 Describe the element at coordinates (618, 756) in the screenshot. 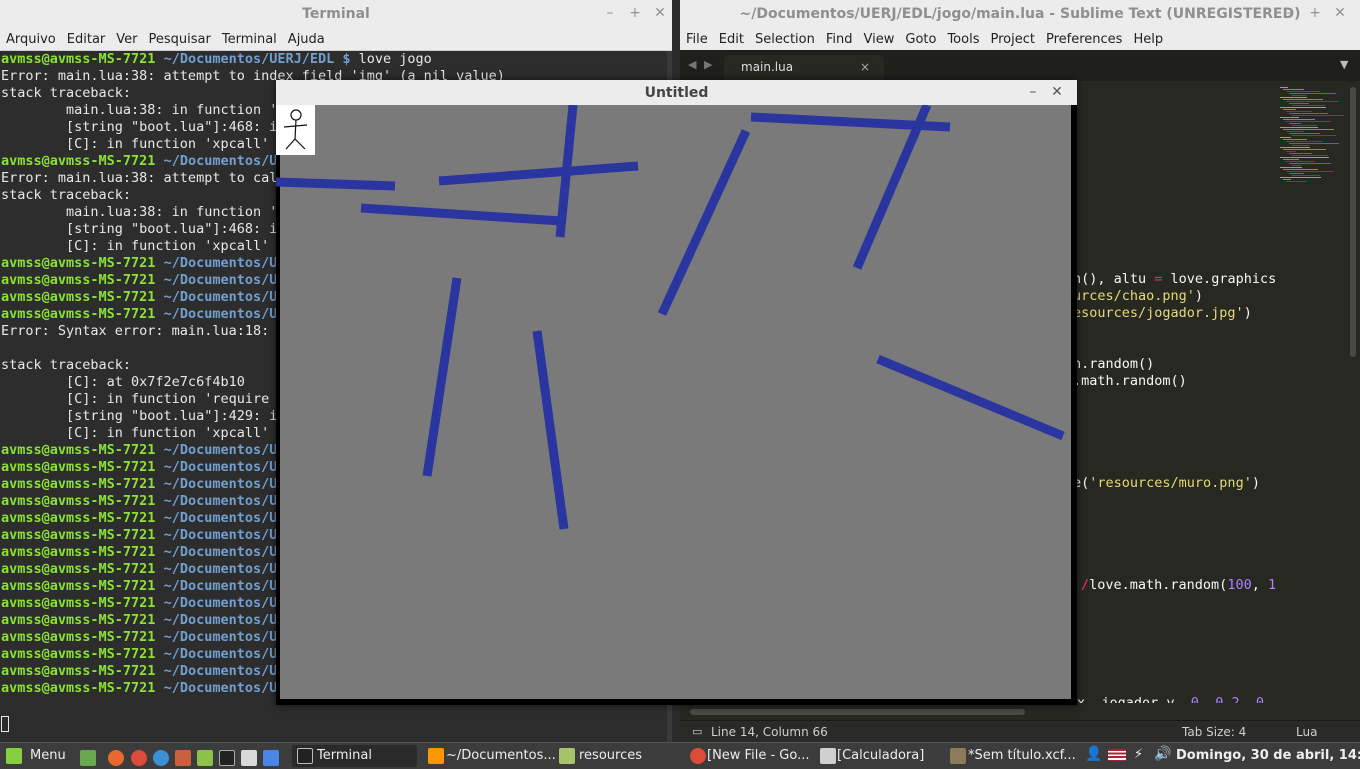

I see `task-resources: resources` at that location.